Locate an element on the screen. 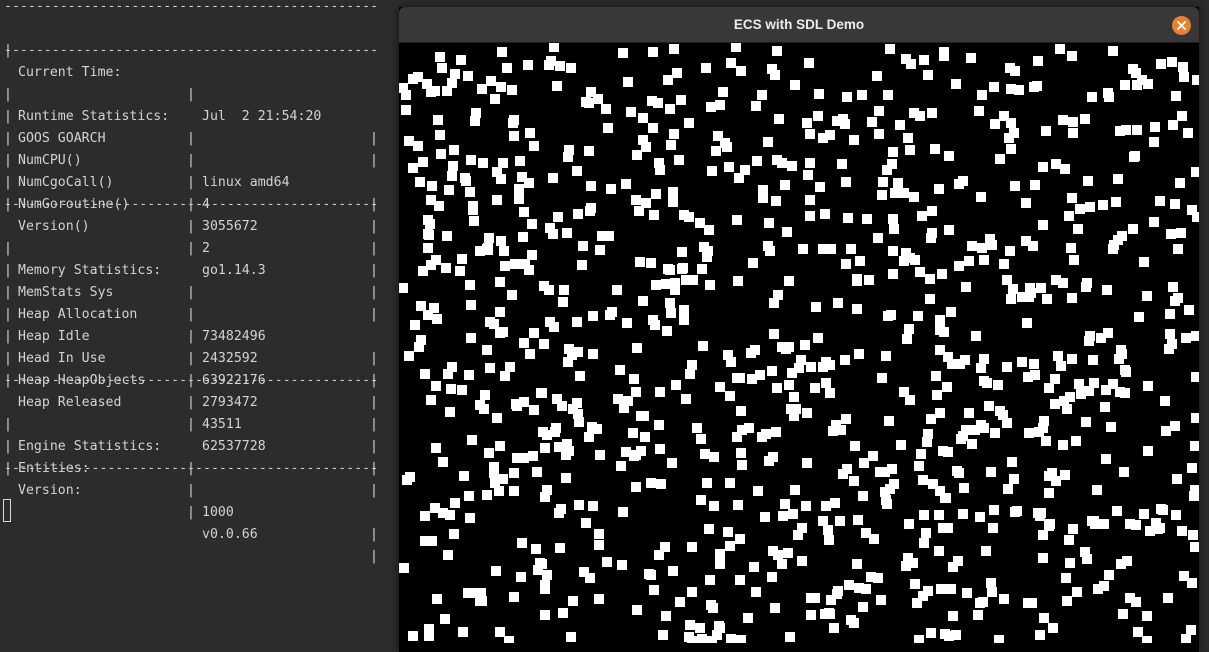 The image size is (1209, 652). close-button is located at coordinates (1181, 25).